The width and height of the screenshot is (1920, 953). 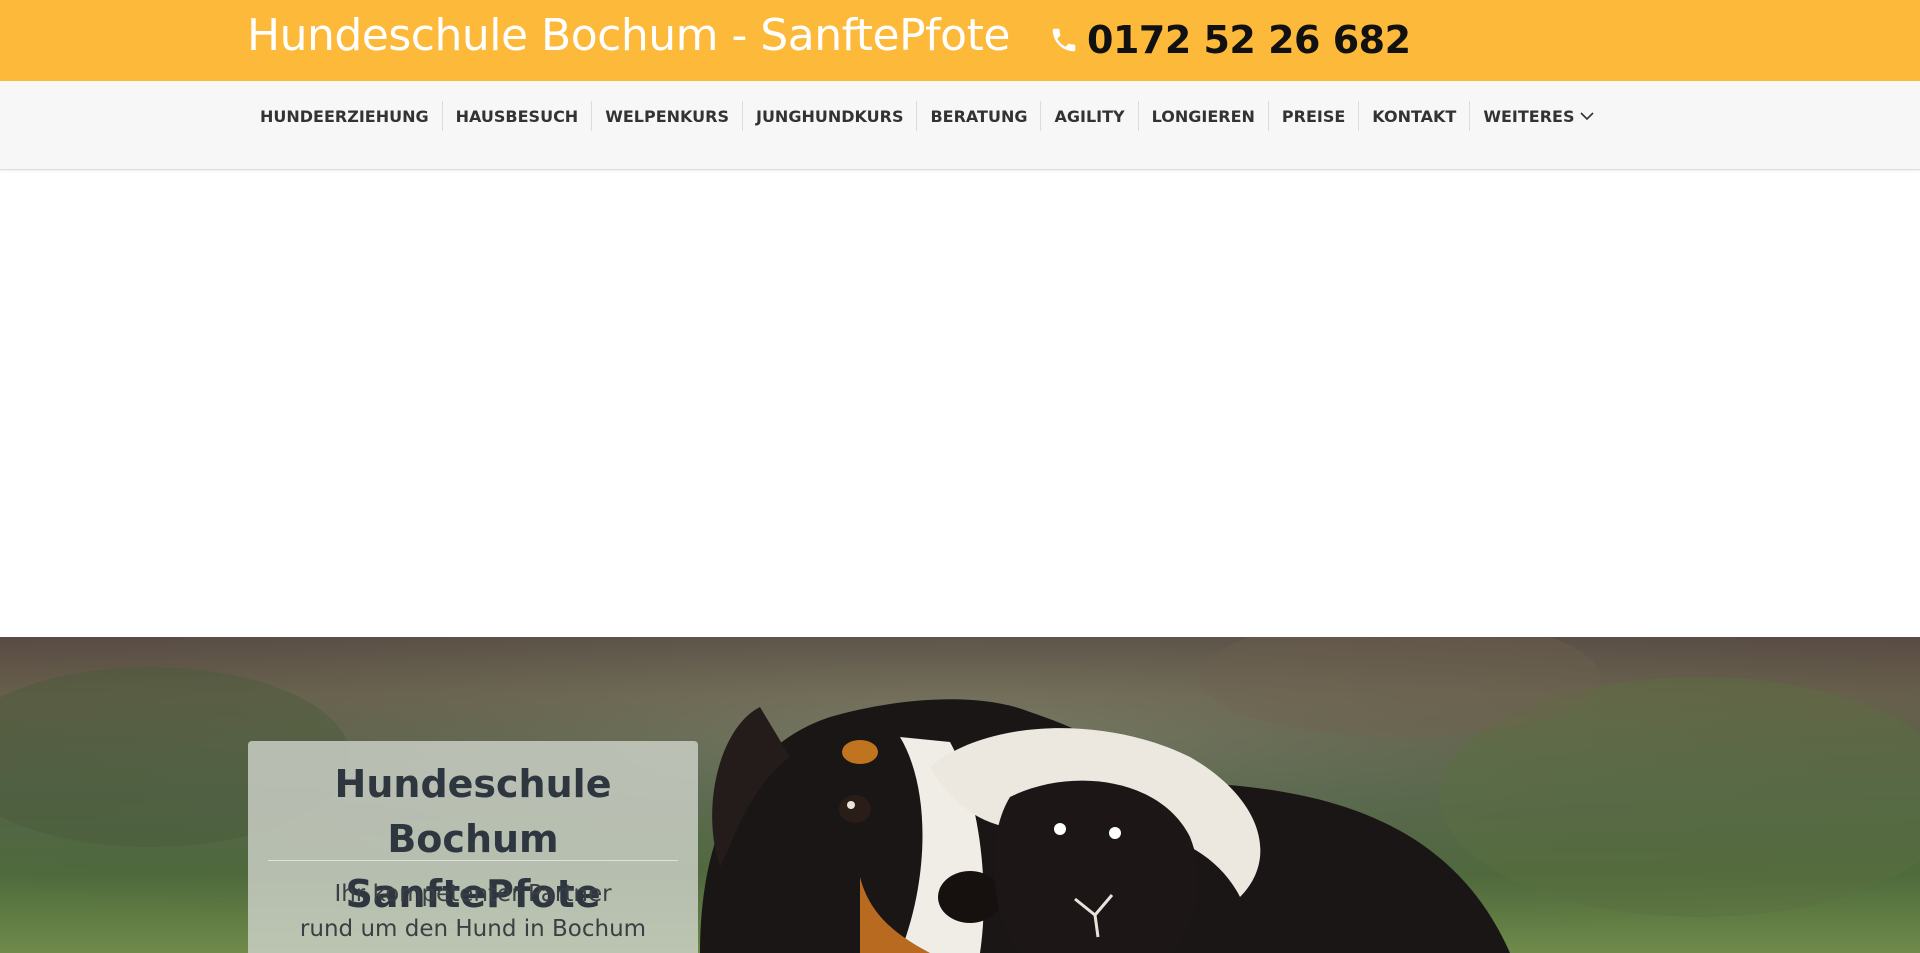 What do you see at coordinates (1249, 40) in the screenshot?
I see `phone-number: 0172 52 26 682` at bounding box center [1249, 40].